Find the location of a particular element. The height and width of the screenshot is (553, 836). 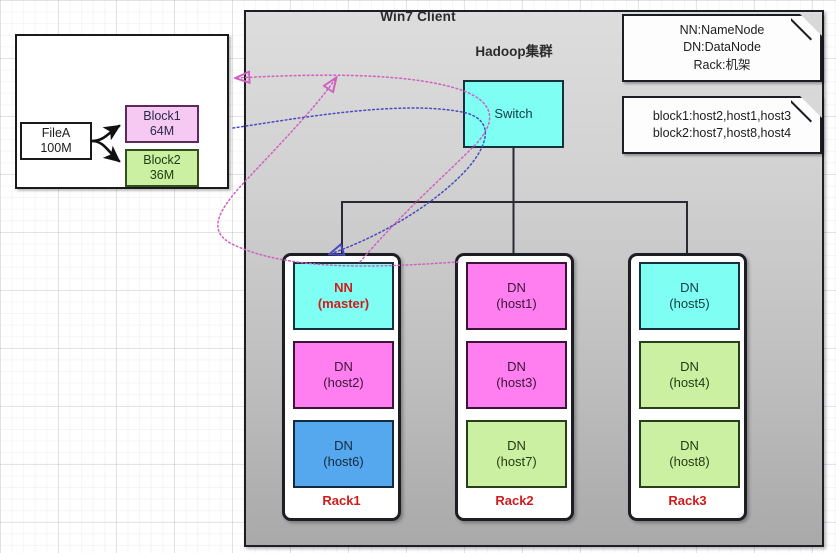

node-host-label: (host1) is located at coordinates (516, 303).